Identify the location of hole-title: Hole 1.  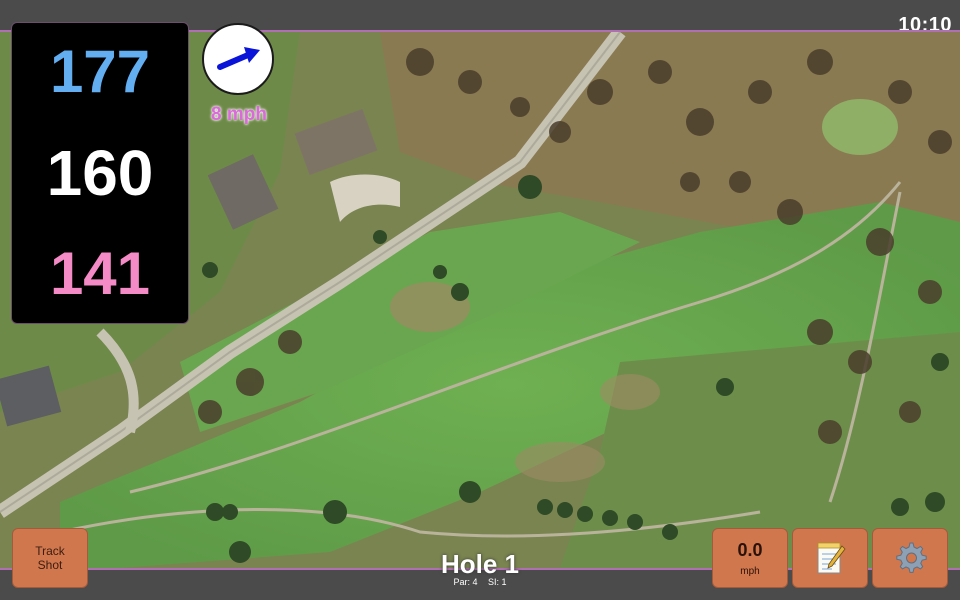
(480, 564).